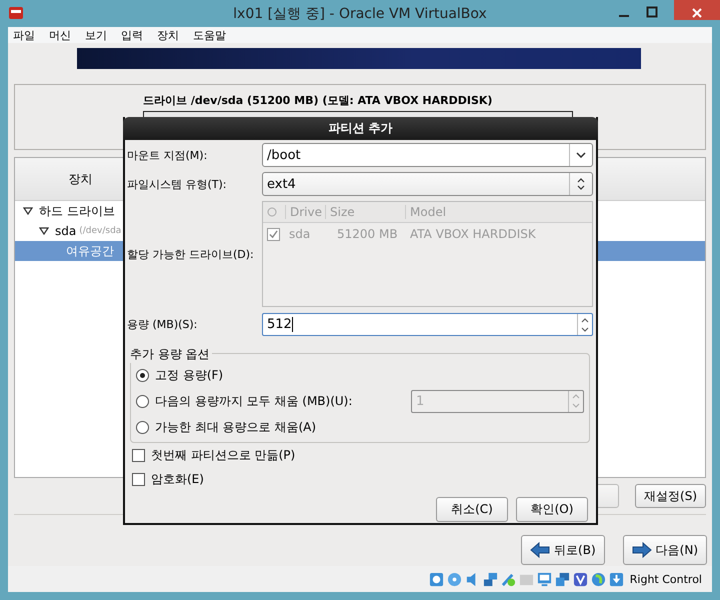 This screenshot has height=600, width=720. I want to click on option-label: 가능한 최대 용량으로 채움(A), so click(235, 427).